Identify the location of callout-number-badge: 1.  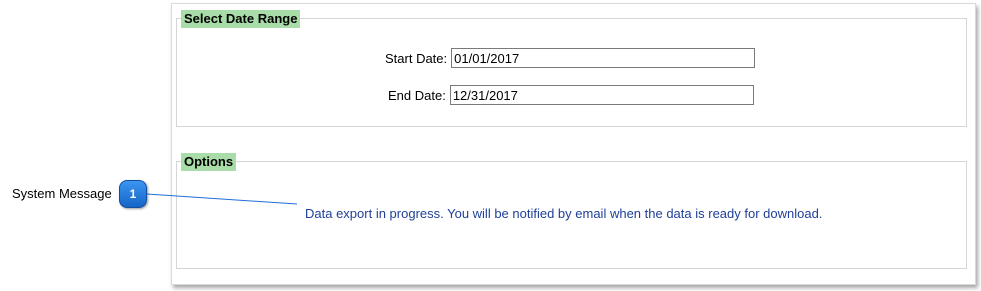
(133, 194).